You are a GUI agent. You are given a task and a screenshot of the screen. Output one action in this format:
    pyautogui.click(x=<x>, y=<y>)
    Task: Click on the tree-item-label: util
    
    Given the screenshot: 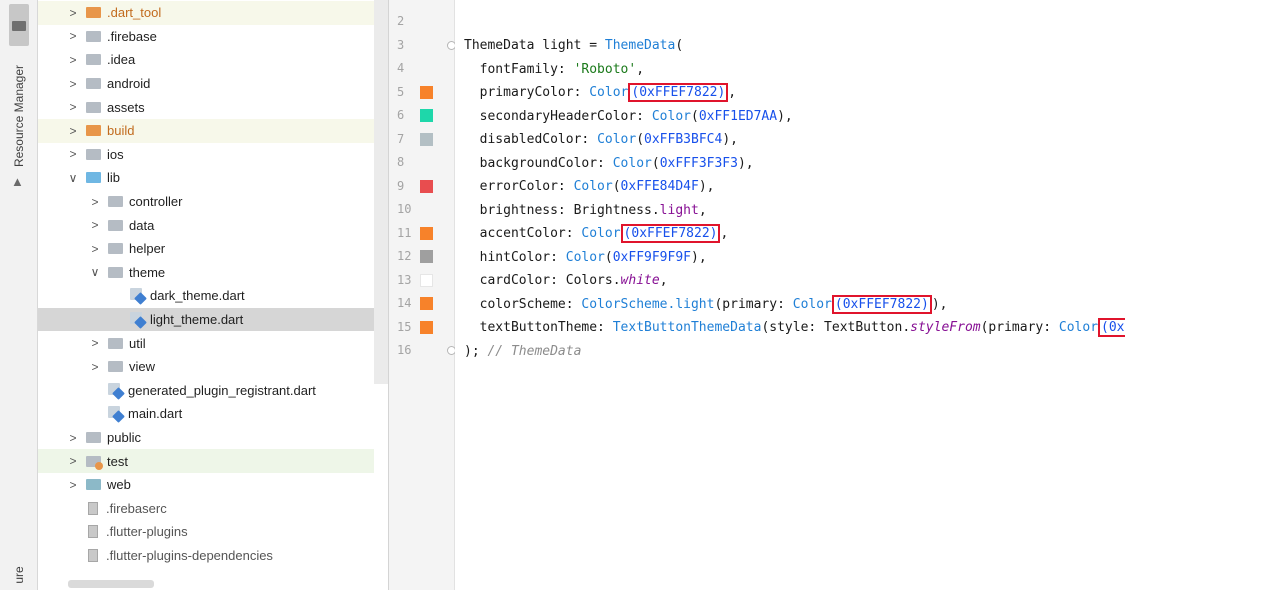 What is the action you would take?
    pyautogui.click(x=137, y=343)
    